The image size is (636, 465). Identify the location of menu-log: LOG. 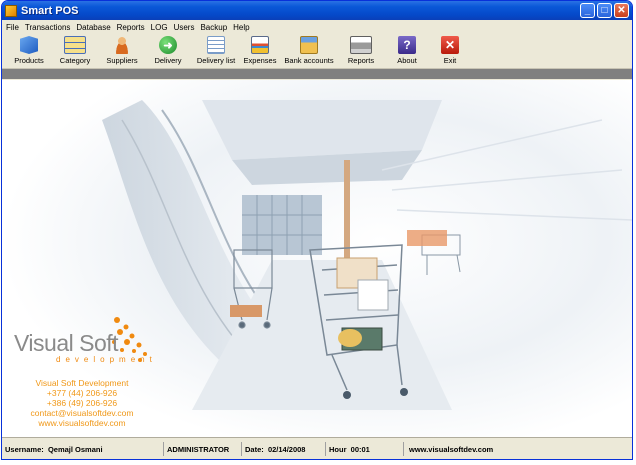
(160, 27).